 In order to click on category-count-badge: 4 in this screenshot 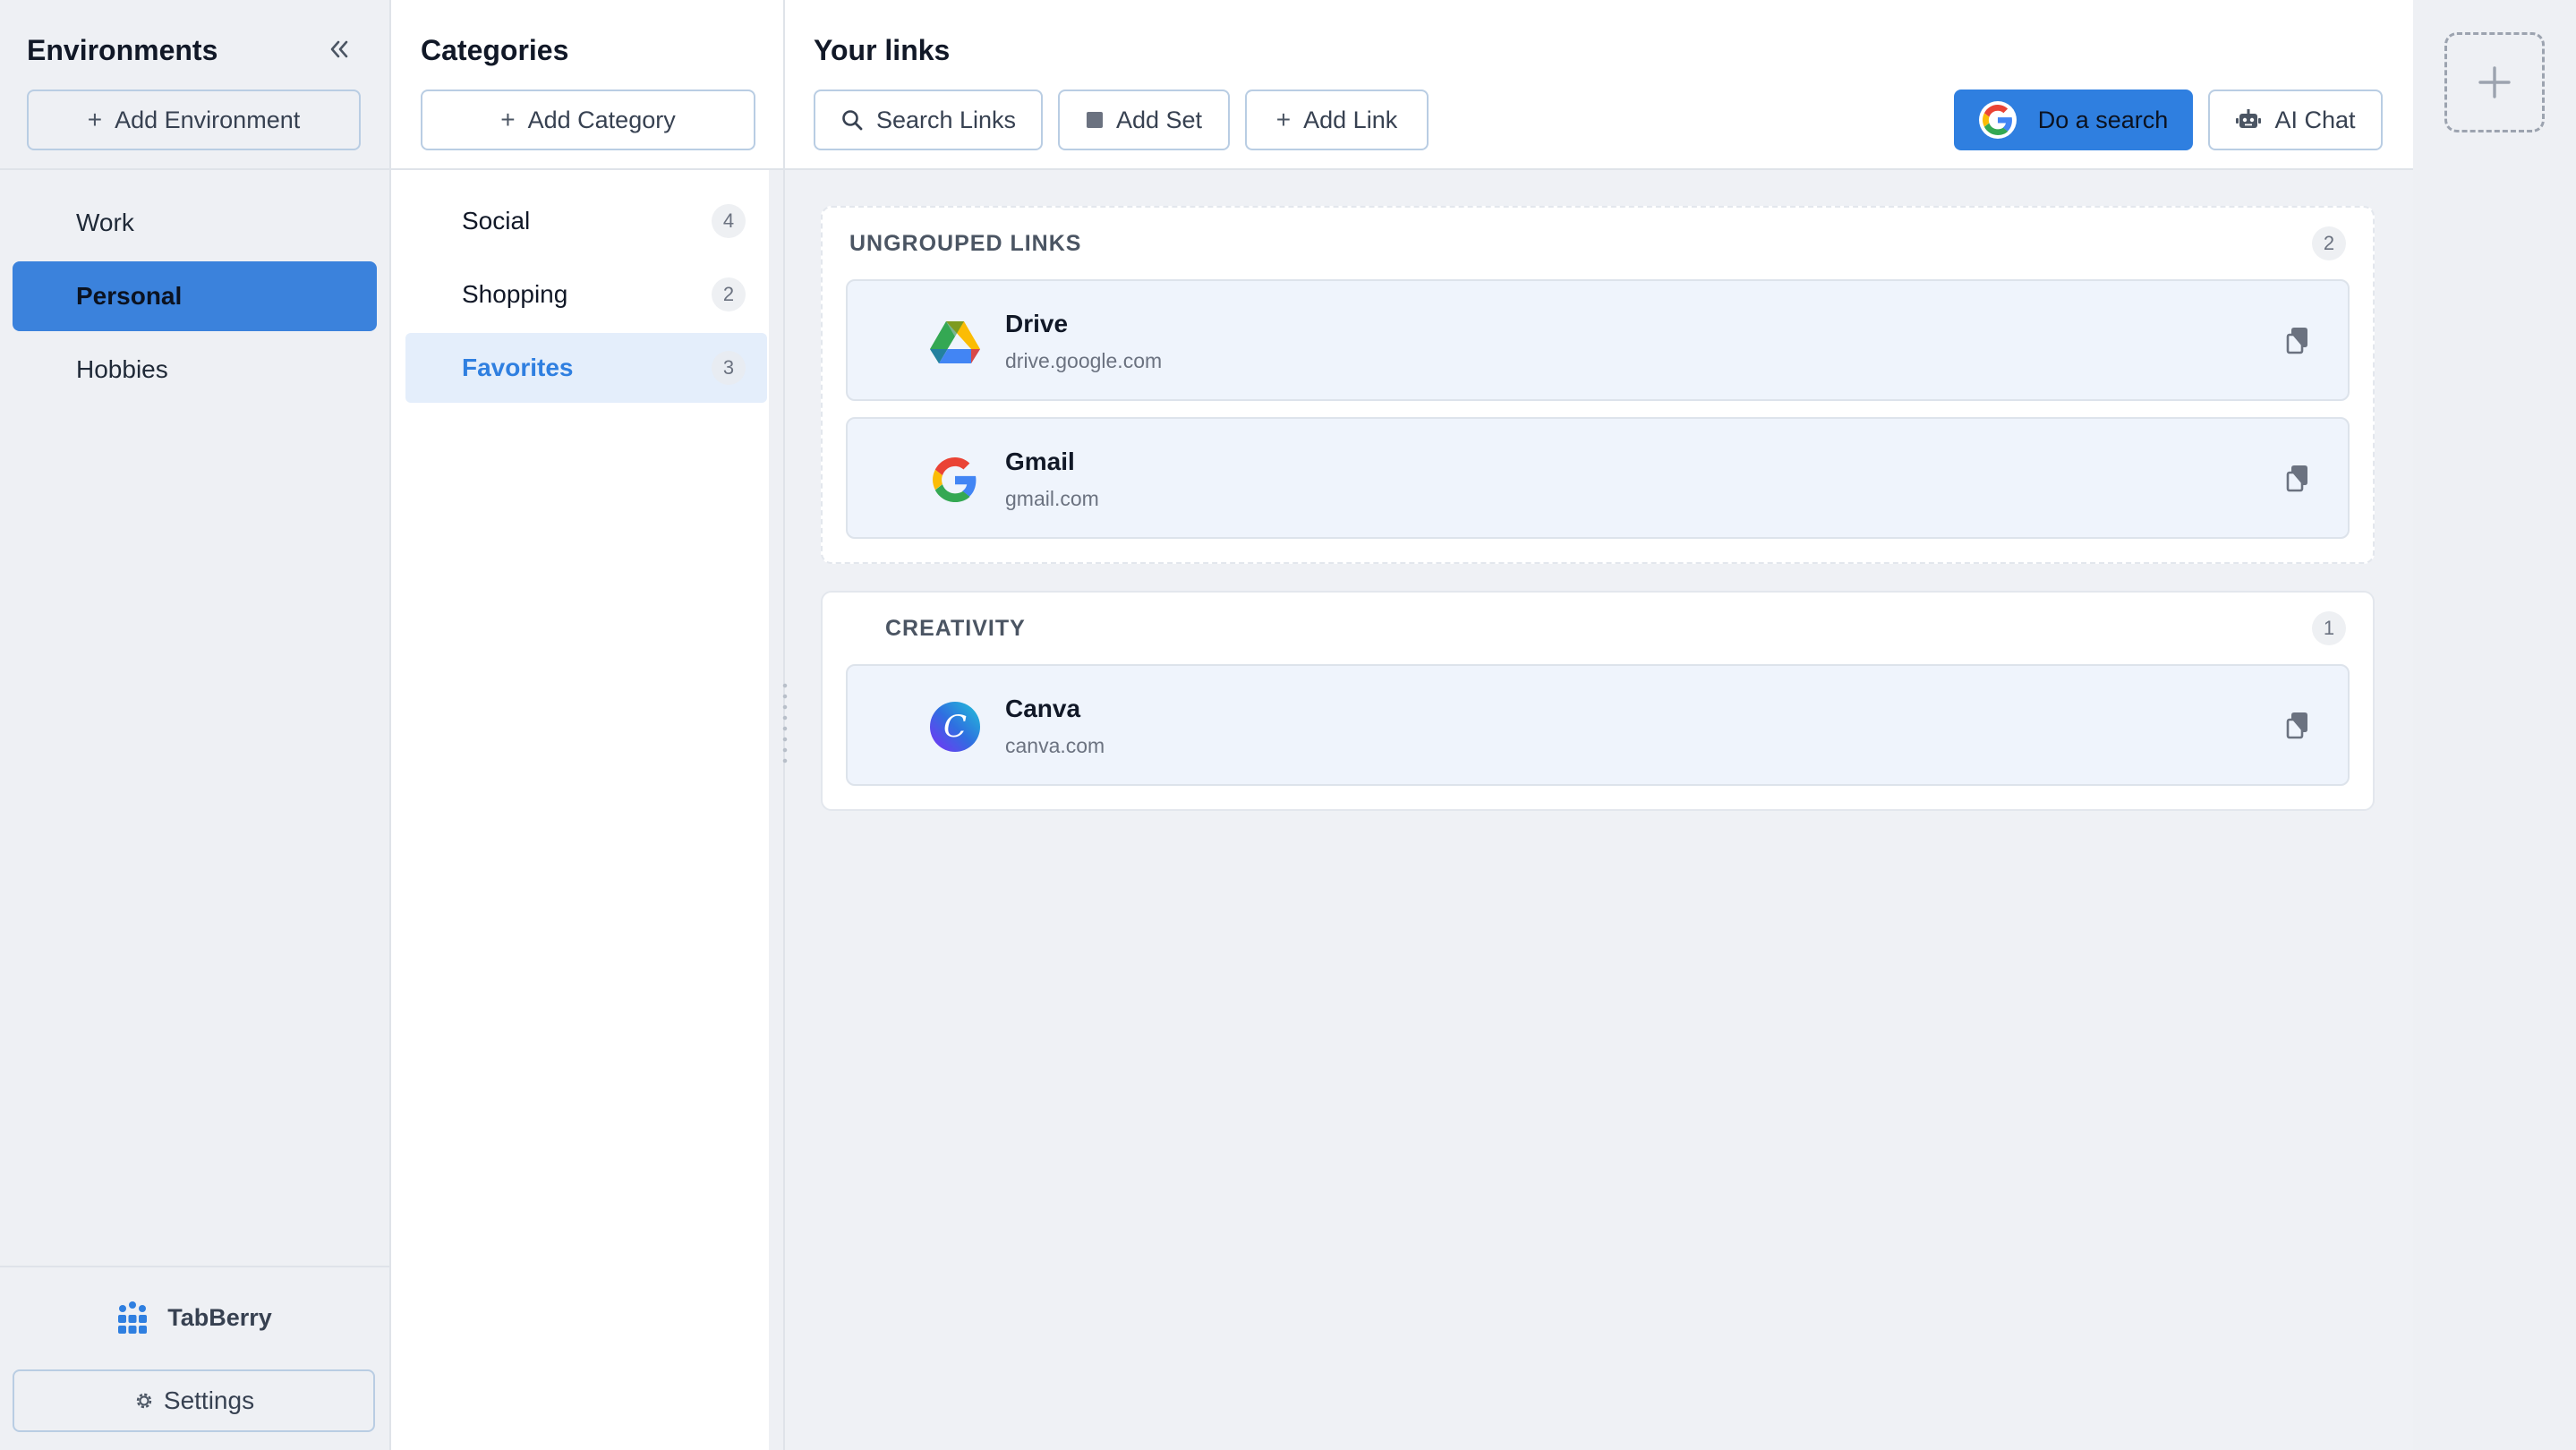, I will do `click(729, 221)`.